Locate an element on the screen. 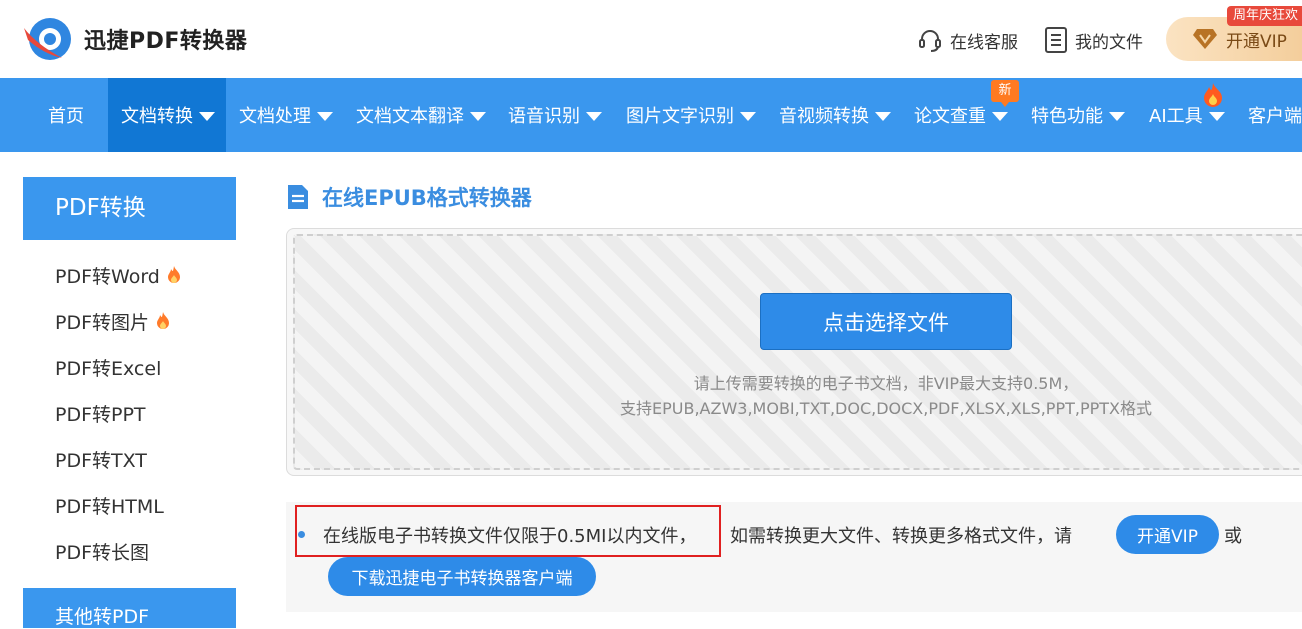  sidebar-item-label: PDF转TXT is located at coordinates (101, 460).